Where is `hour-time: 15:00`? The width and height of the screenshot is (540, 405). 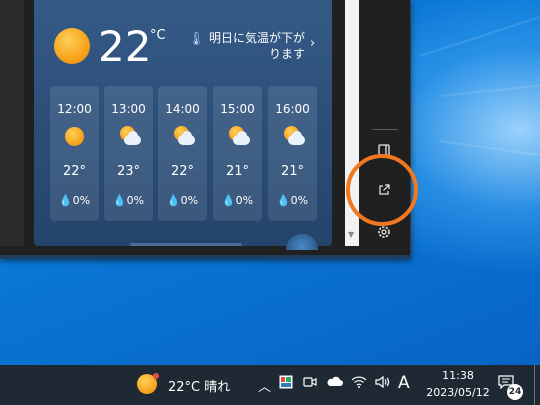 hour-time: 15:00 is located at coordinates (237, 109).